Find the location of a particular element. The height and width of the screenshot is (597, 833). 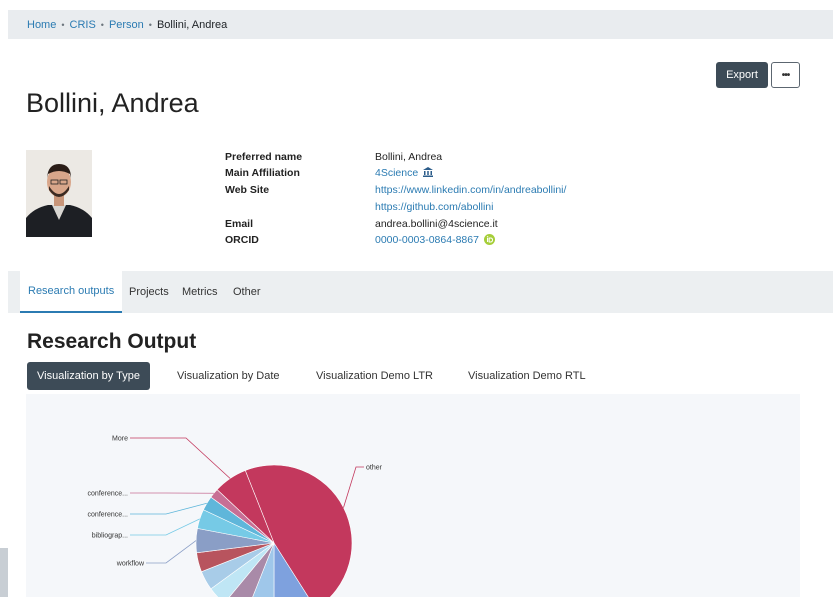

preferred-name-label: Preferred name is located at coordinates (264, 157).